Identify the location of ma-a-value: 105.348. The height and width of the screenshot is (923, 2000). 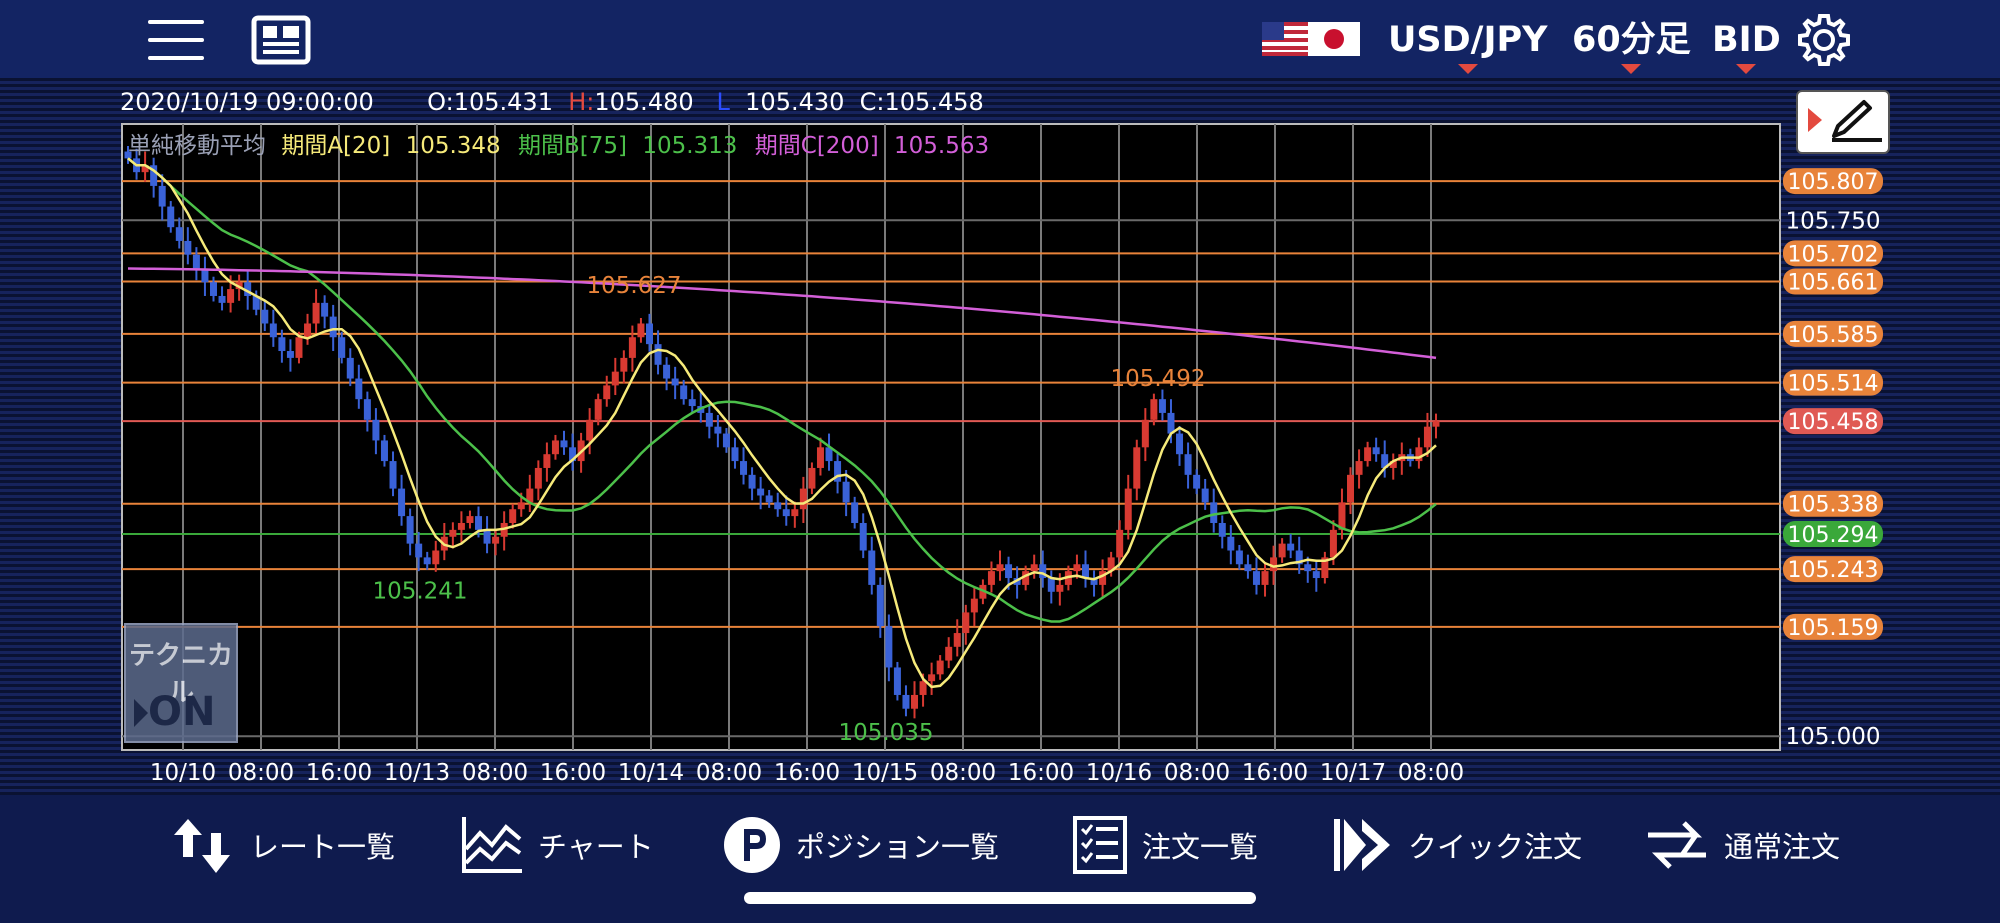
(453, 146).